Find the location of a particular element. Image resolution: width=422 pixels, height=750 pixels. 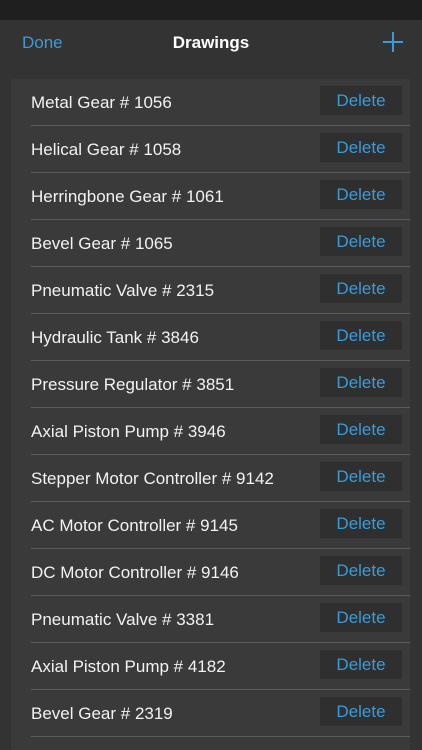

list-item: Helical Gear # 1058 Delete is located at coordinates (210, 149).